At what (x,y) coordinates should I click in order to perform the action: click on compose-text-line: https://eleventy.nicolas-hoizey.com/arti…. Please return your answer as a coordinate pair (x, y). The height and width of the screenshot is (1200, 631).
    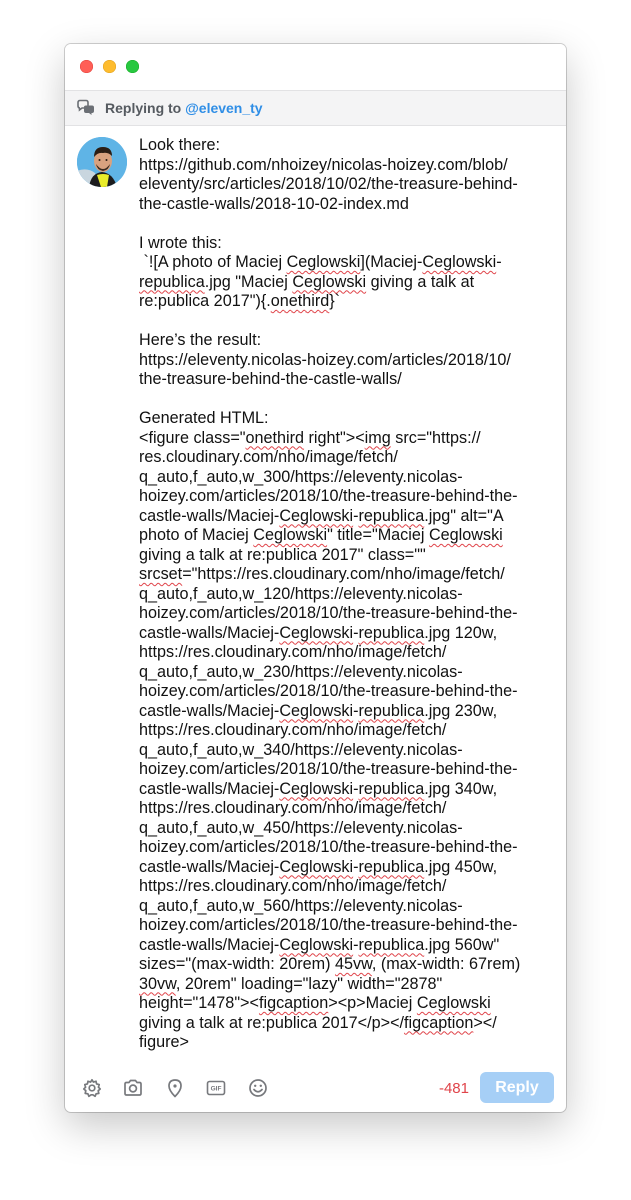
    Looking at the image, I should click on (325, 359).